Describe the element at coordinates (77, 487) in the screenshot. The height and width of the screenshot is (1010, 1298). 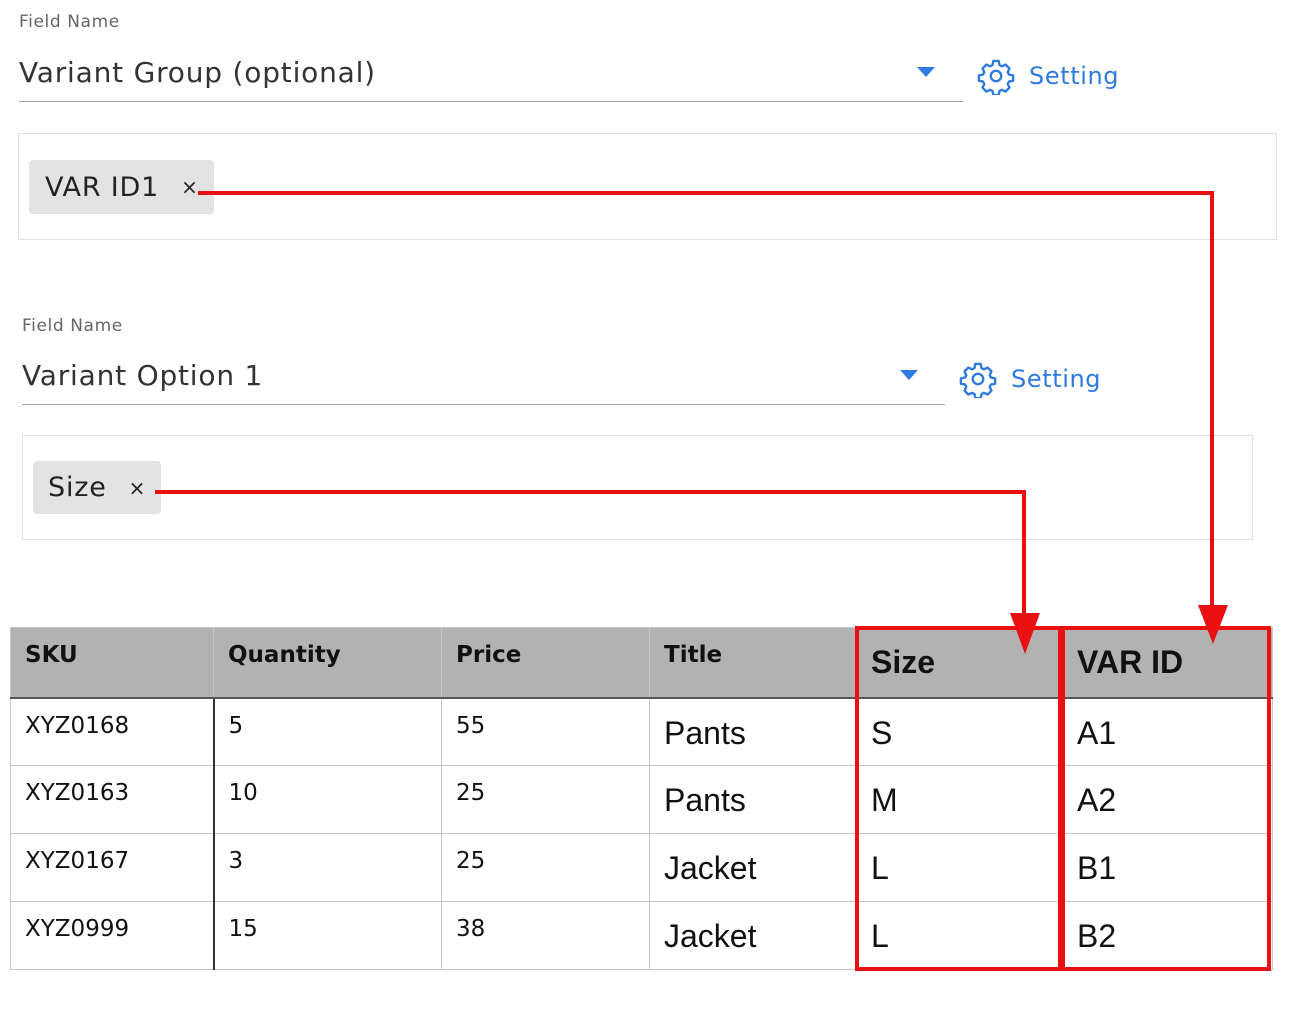
I see `tag-label: Size` at that location.